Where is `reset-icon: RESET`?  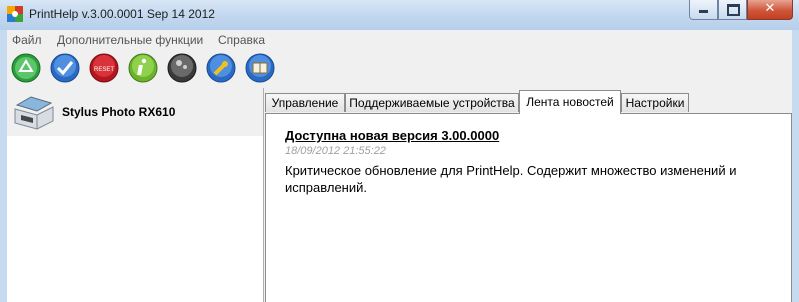 reset-icon: RESET is located at coordinates (104, 68).